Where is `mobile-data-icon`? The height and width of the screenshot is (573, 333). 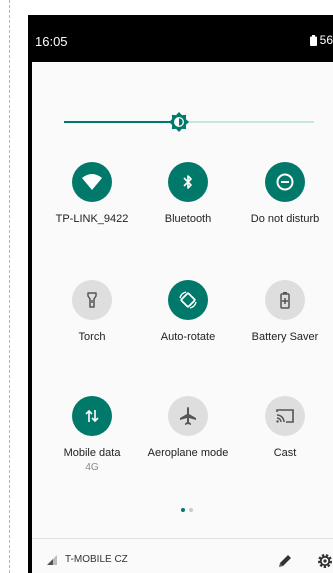 mobile-data-icon is located at coordinates (92, 416).